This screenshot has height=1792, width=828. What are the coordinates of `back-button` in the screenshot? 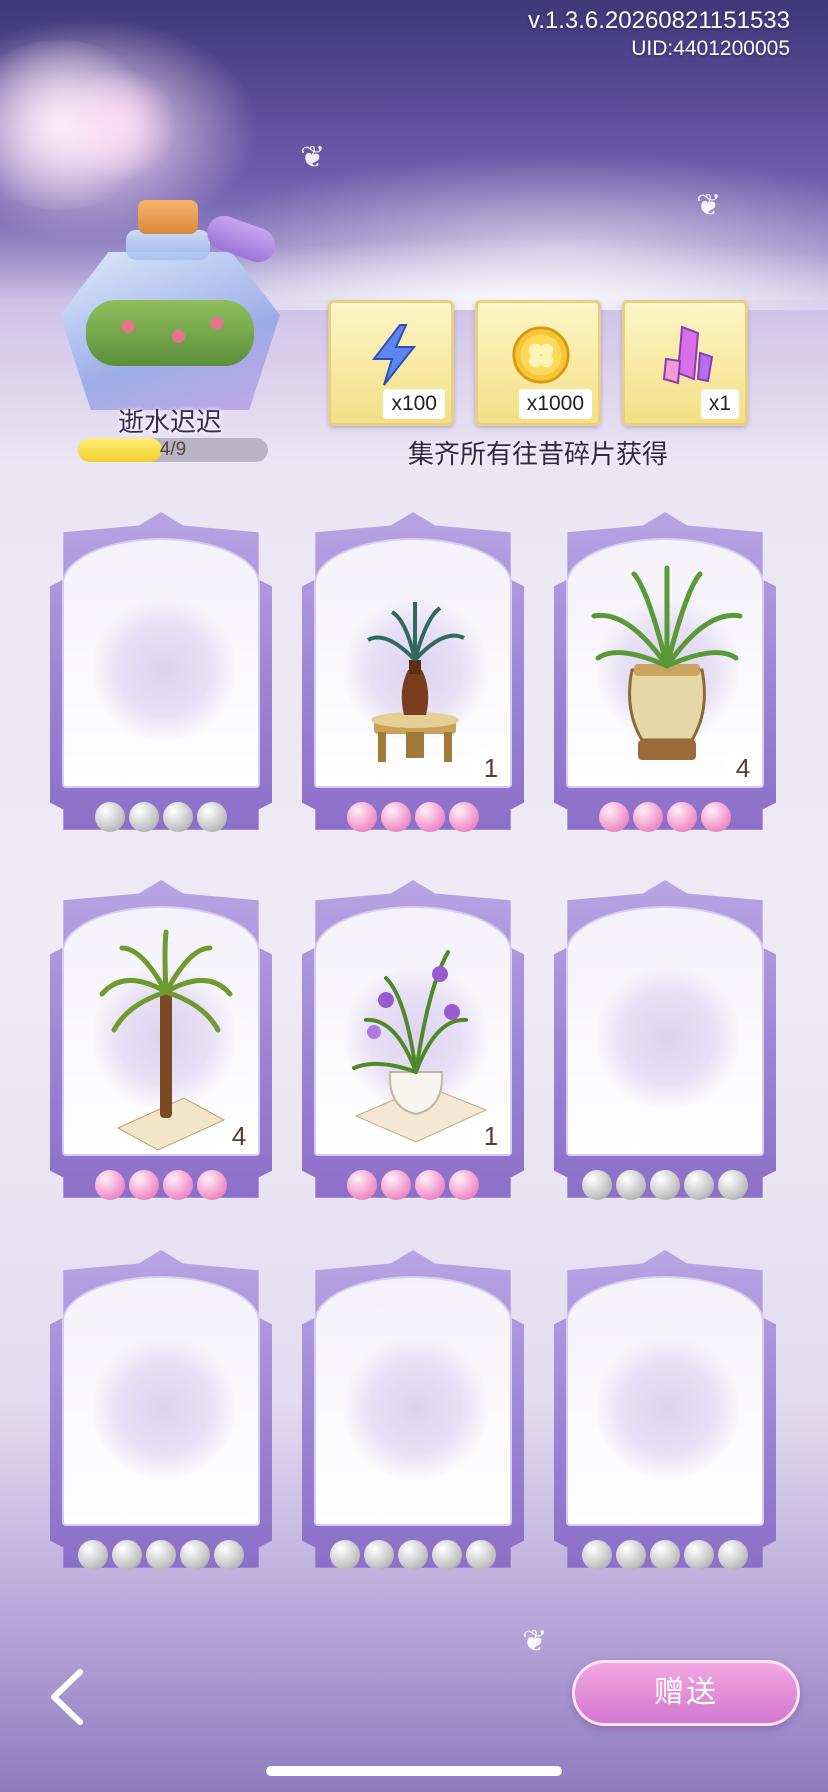 It's located at (70, 1697).